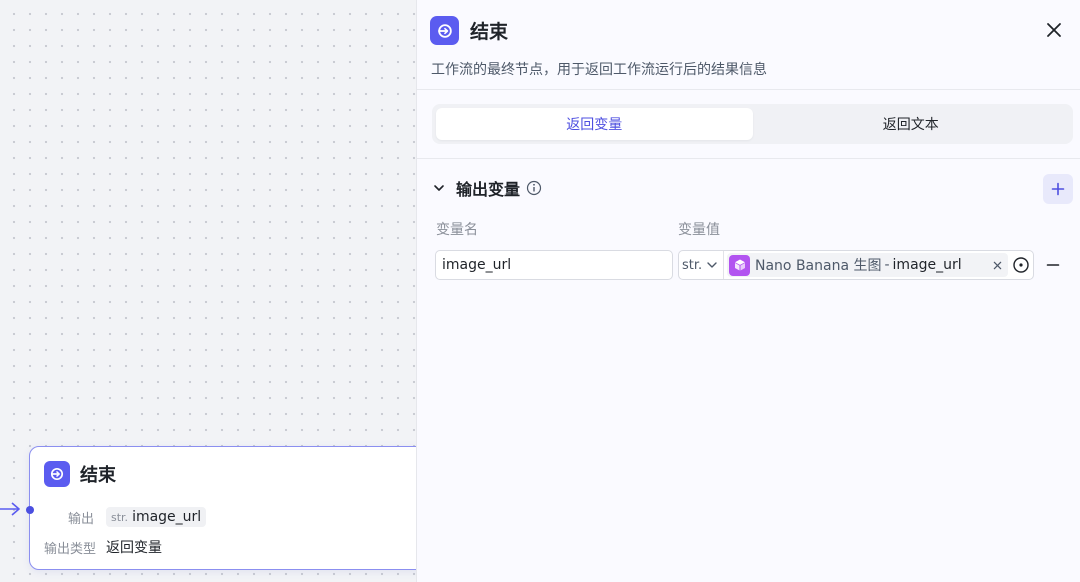  Describe the element at coordinates (739, 265) in the screenshot. I see `cube-icon` at that location.